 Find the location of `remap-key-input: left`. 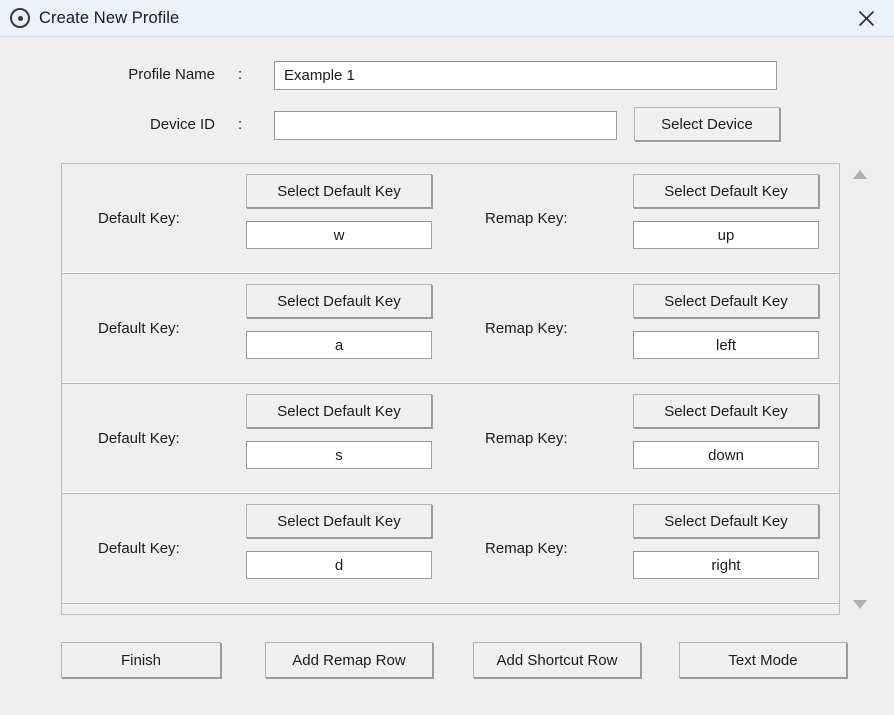

remap-key-input: left is located at coordinates (726, 345).